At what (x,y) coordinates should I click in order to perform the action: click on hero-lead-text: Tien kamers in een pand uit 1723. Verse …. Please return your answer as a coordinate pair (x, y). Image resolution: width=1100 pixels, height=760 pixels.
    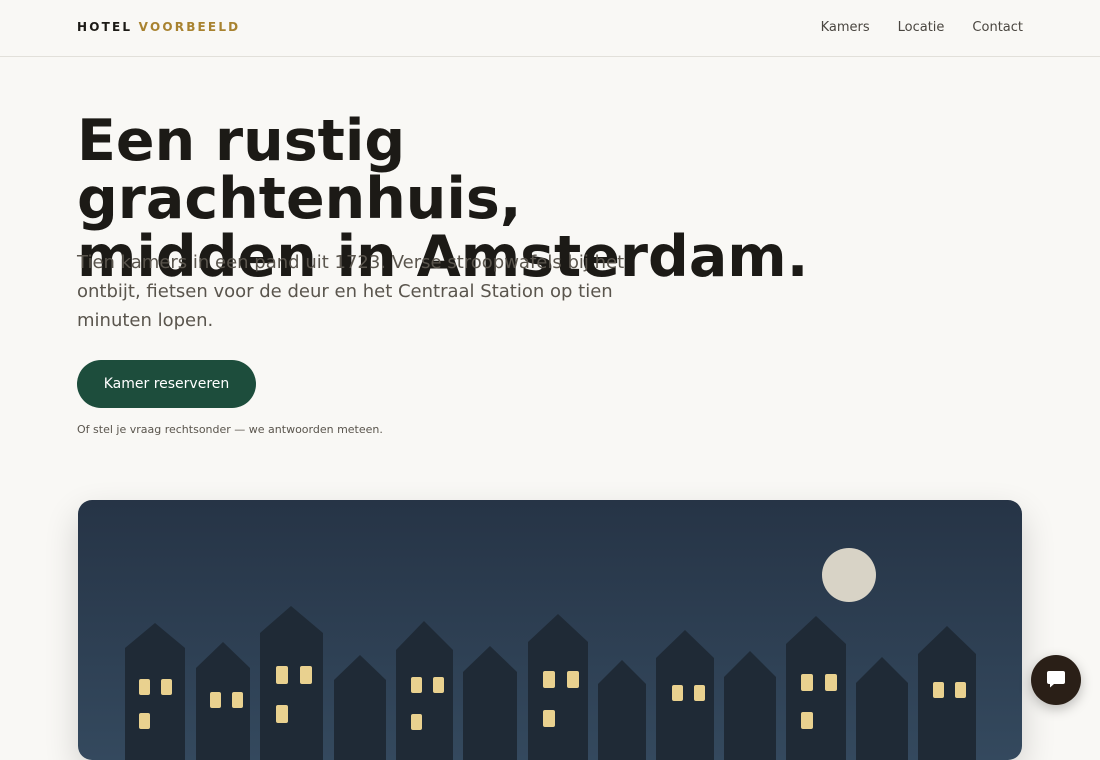
    Looking at the image, I should click on (351, 291).